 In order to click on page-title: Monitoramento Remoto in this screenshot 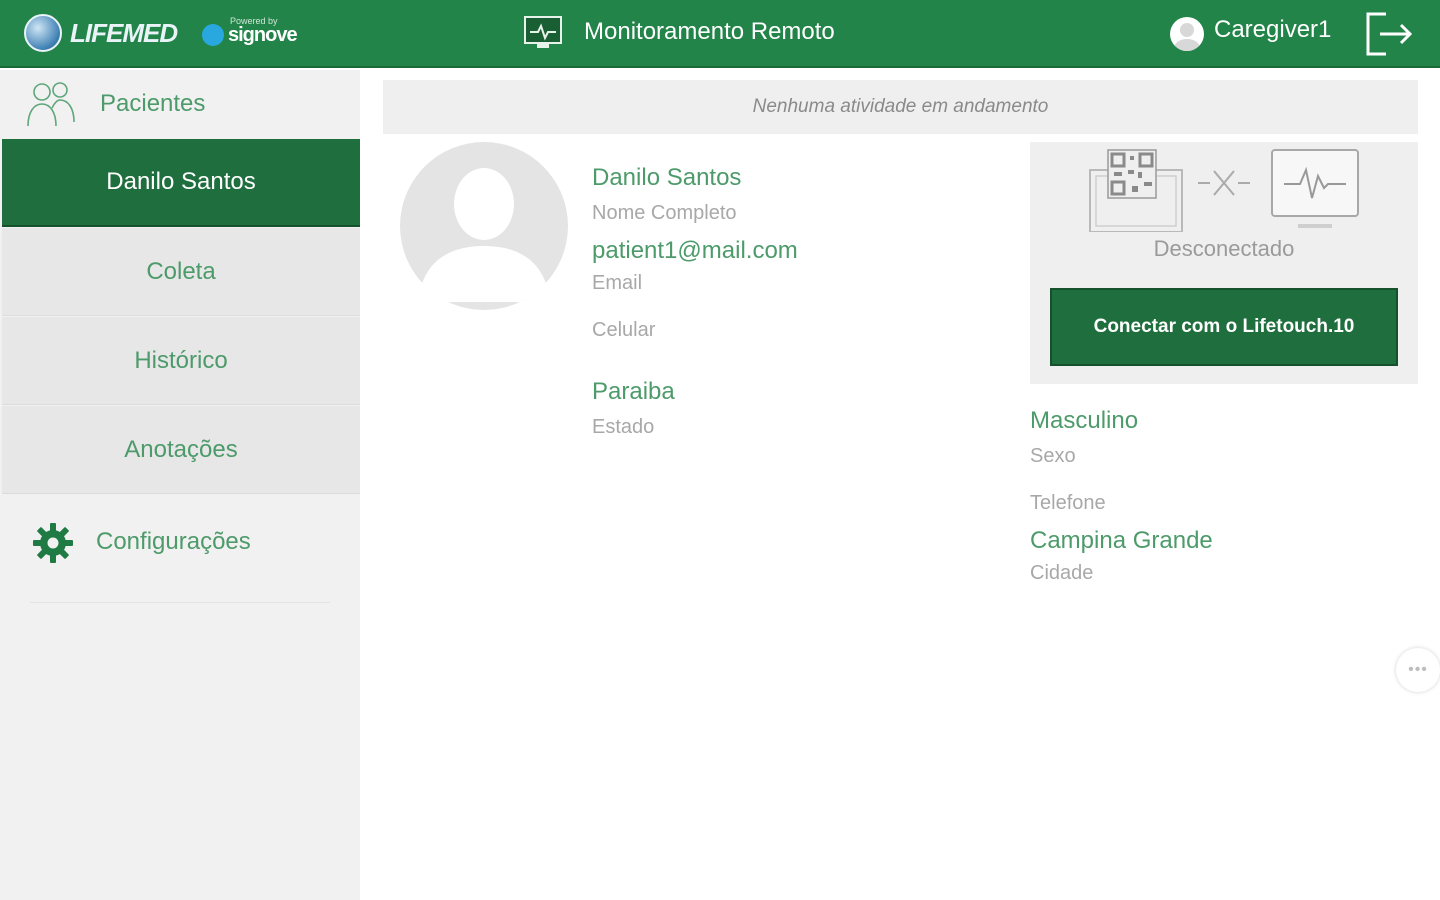, I will do `click(709, 31)`.